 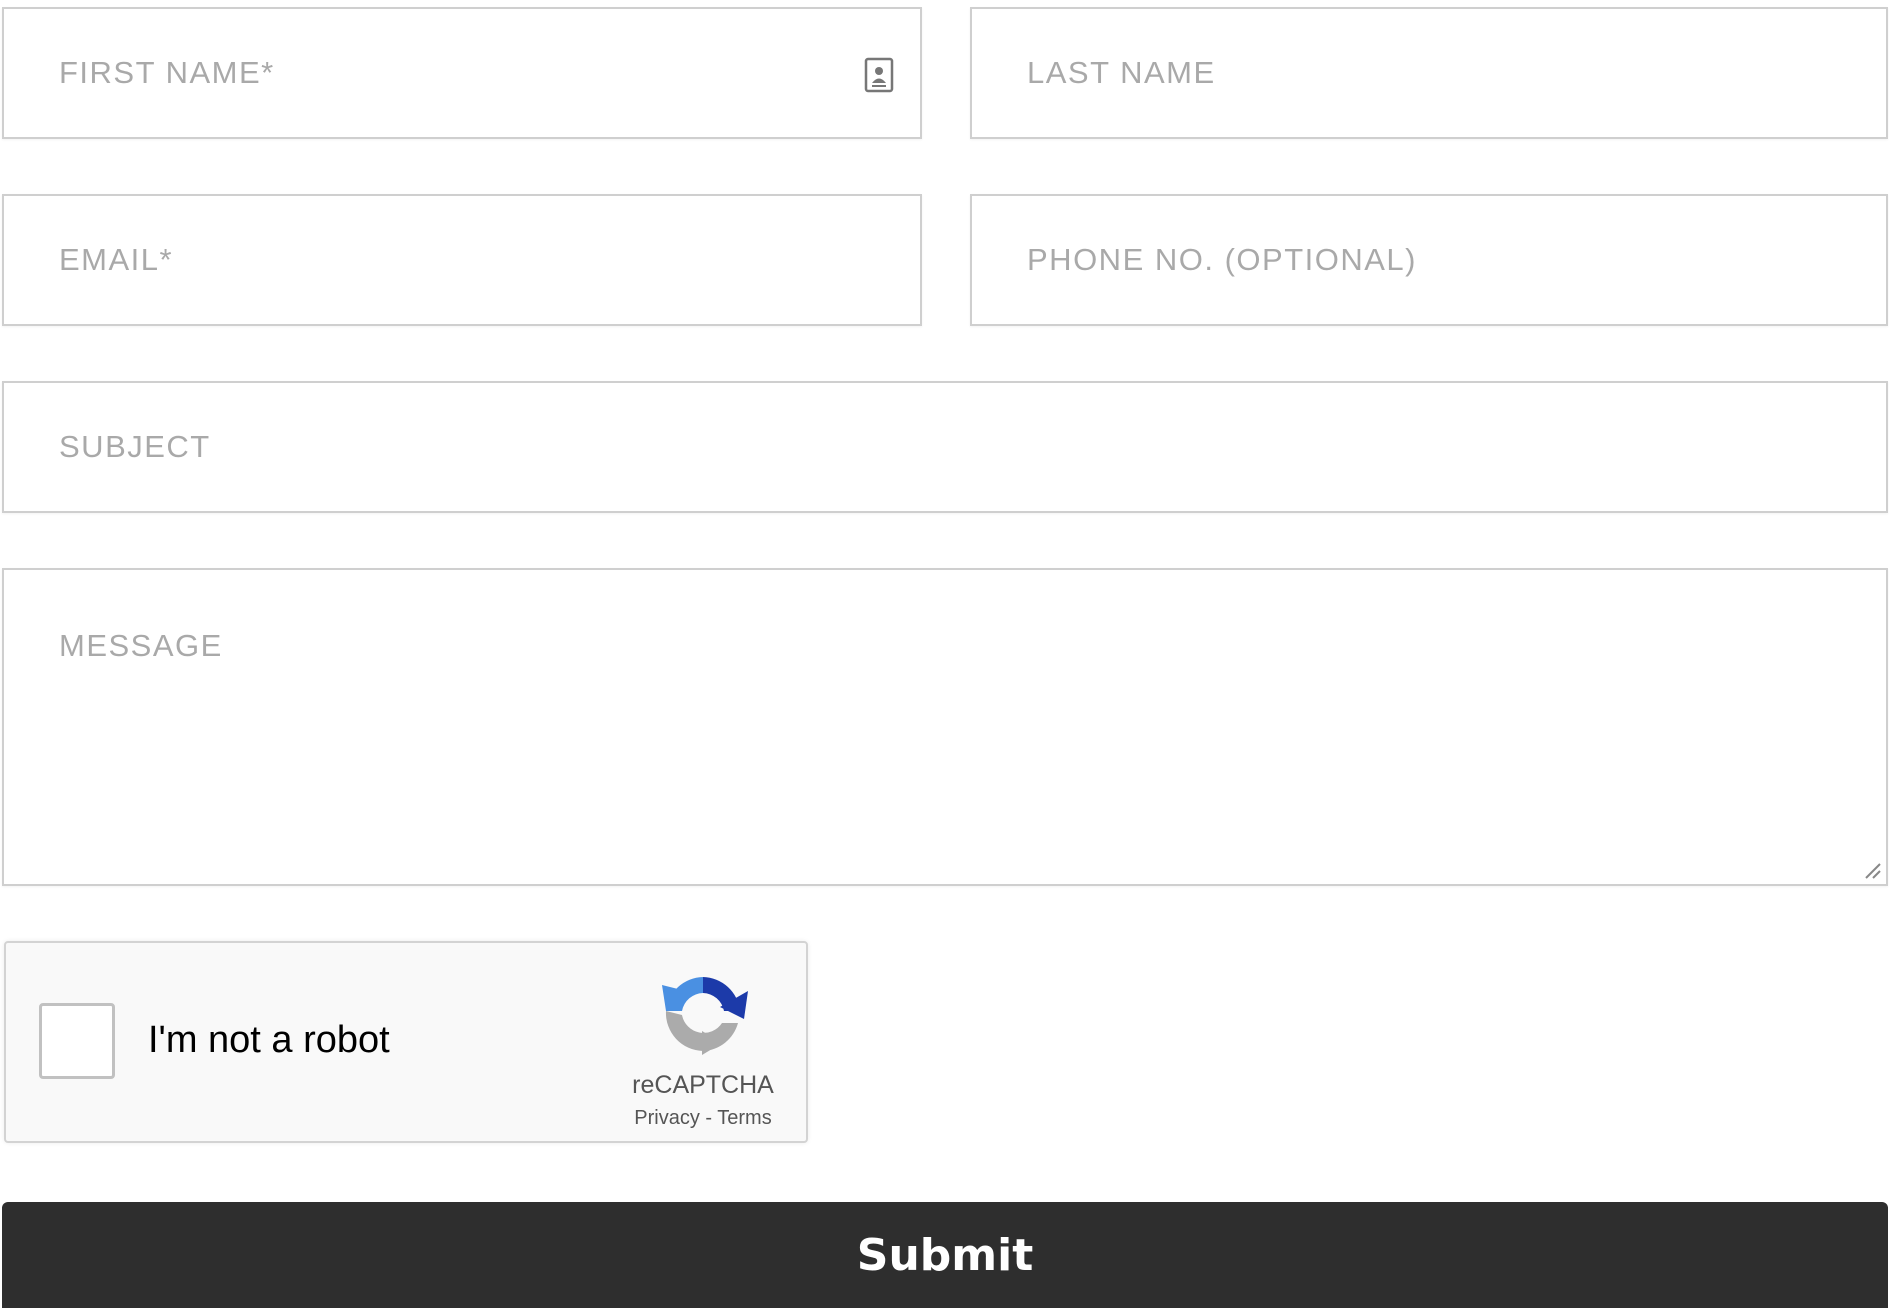 I want to click on resize-grip-icon, so click(x=1871, y=869).